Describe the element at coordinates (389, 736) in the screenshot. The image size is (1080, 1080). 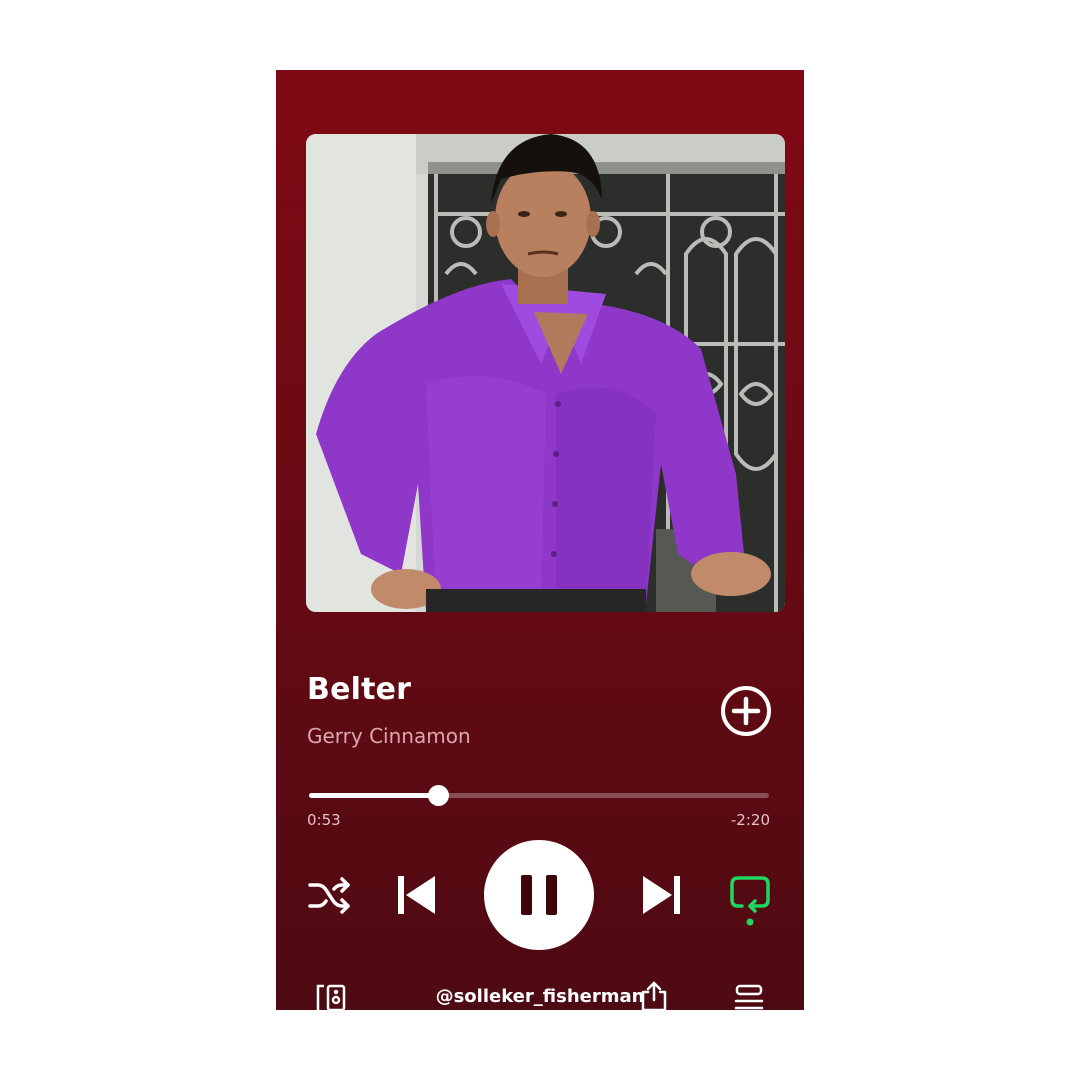
I see `track-artist: Gerry Cinnamon` at that location.